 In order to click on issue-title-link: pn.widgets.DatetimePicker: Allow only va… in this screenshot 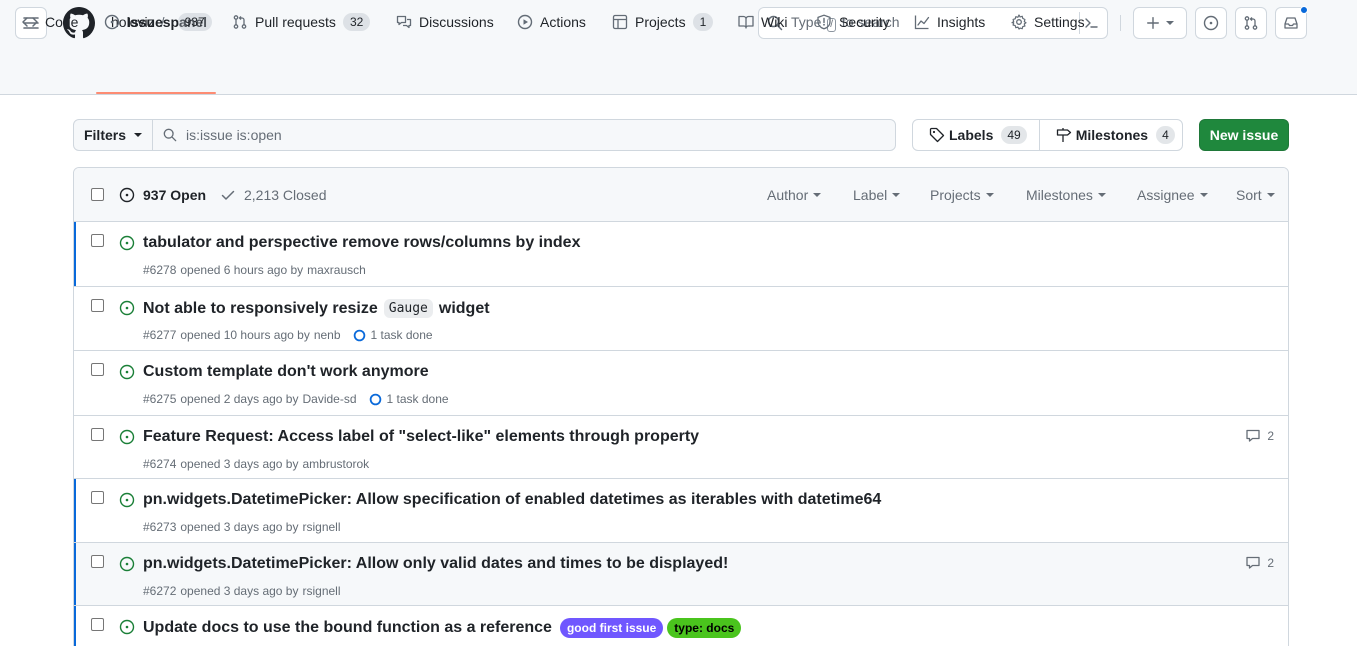, I will do `click(435, 564)`.